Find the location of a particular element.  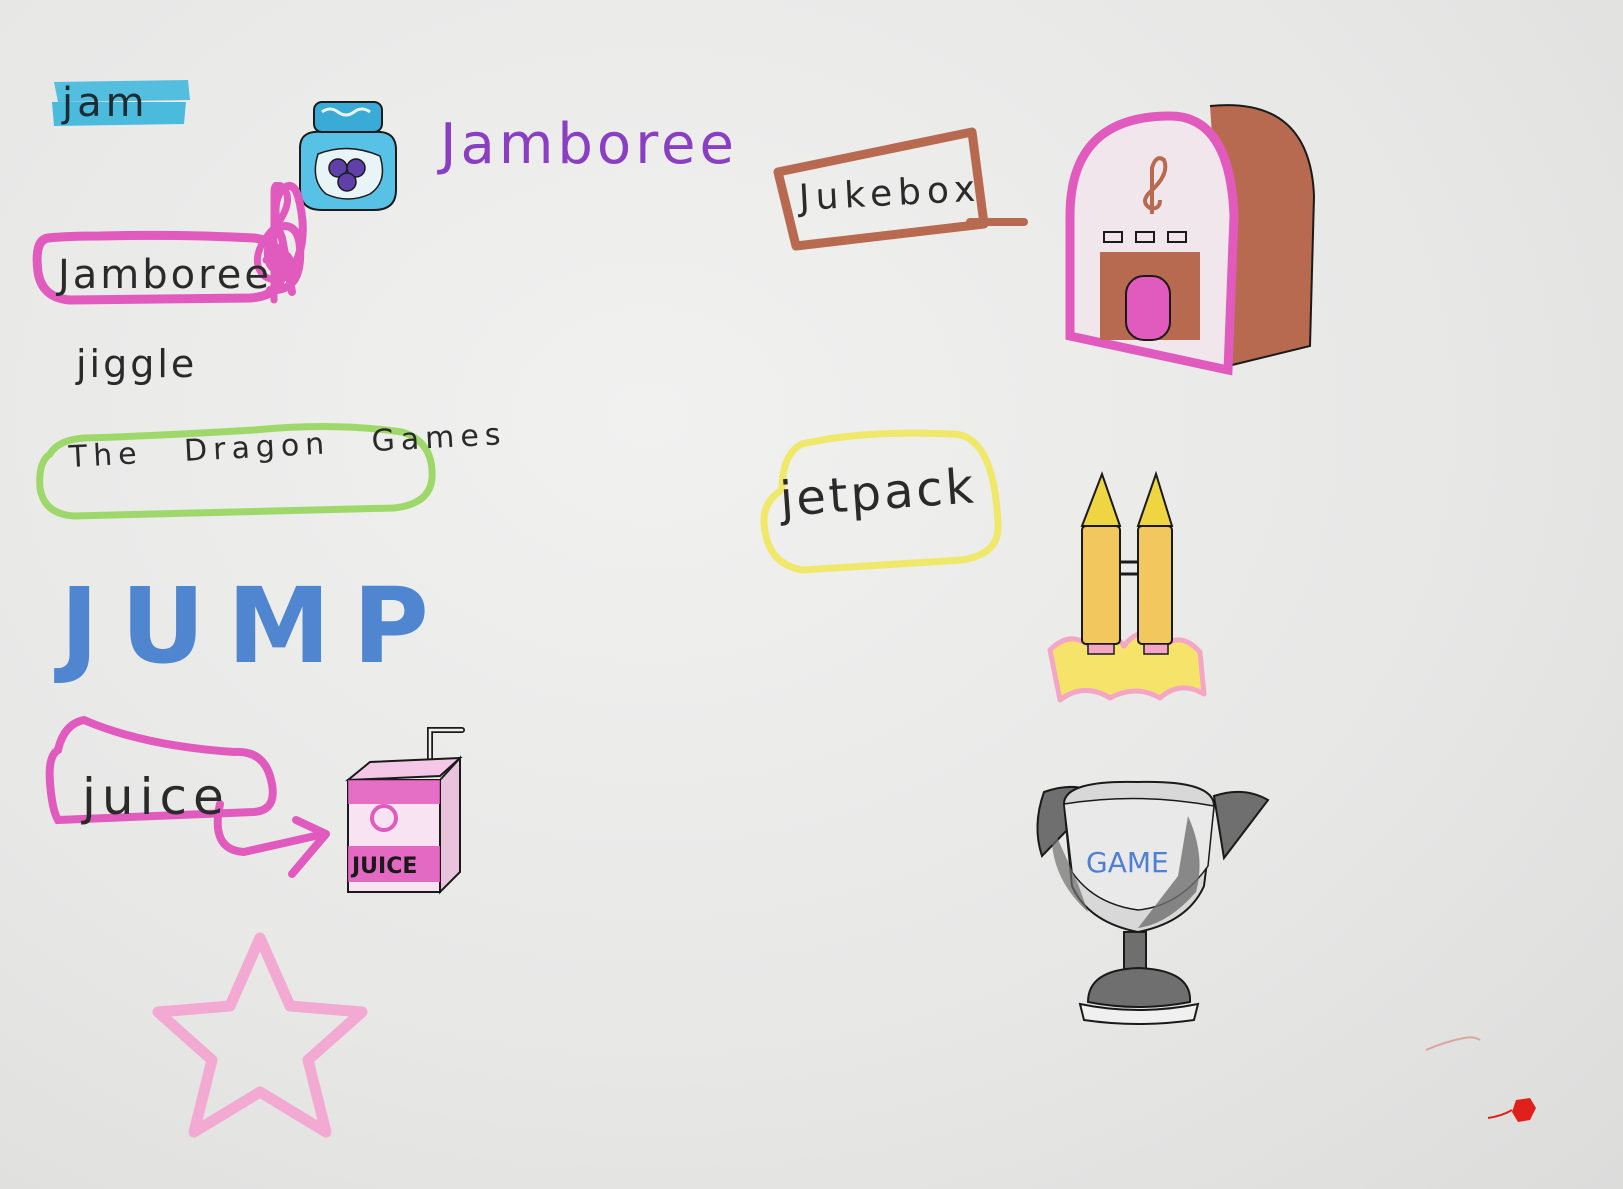

star-icon is located at coordinates (265, 1041).